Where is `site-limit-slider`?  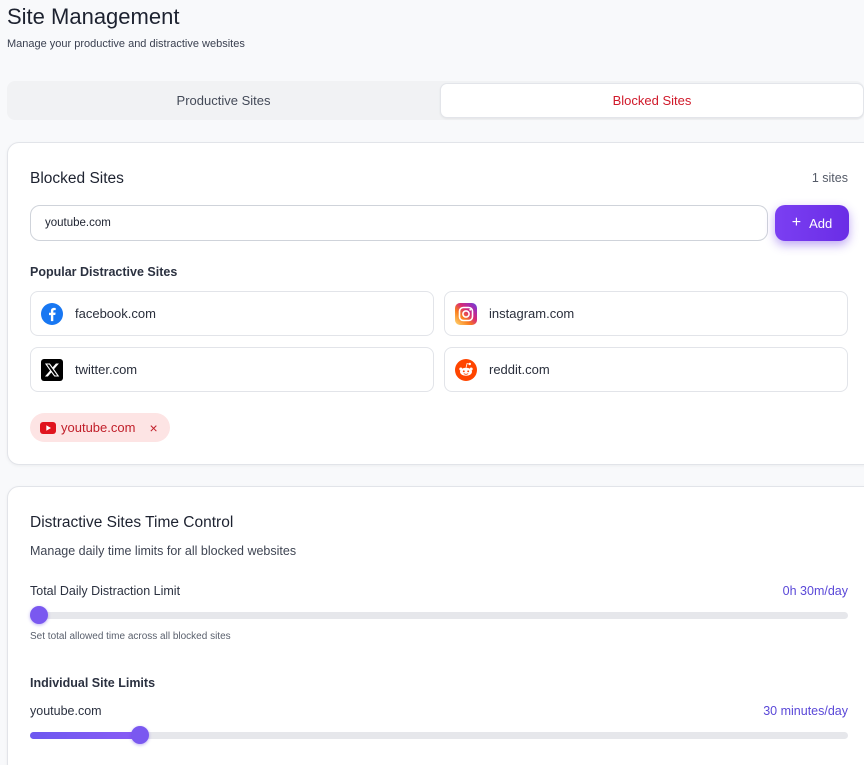 site-limit-slider is located at coordinates (439, 735).